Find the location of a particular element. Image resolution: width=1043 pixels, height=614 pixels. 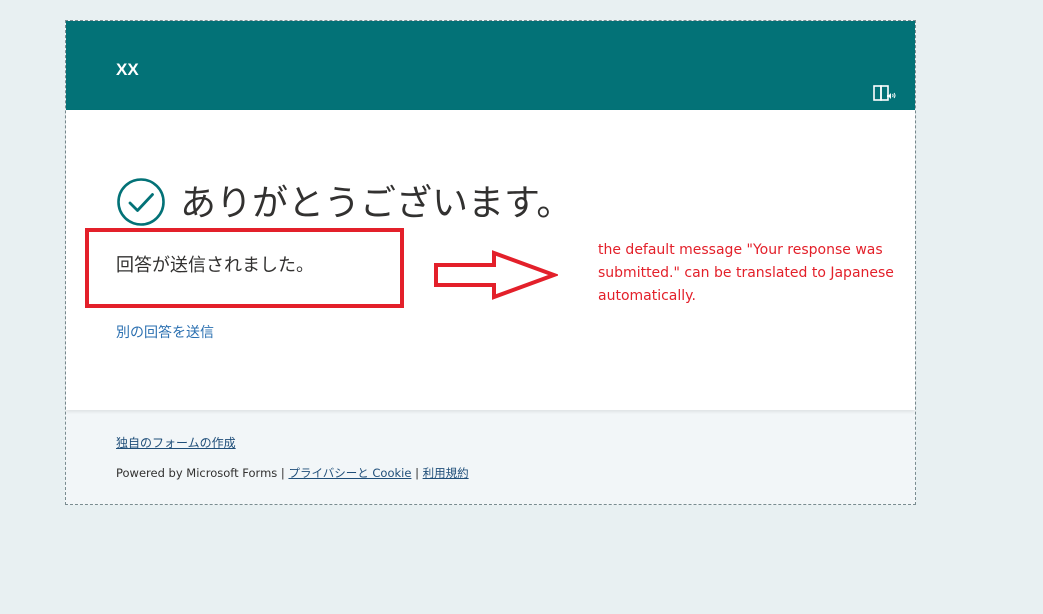

form-header: XX is located at coordinates (490, 65).